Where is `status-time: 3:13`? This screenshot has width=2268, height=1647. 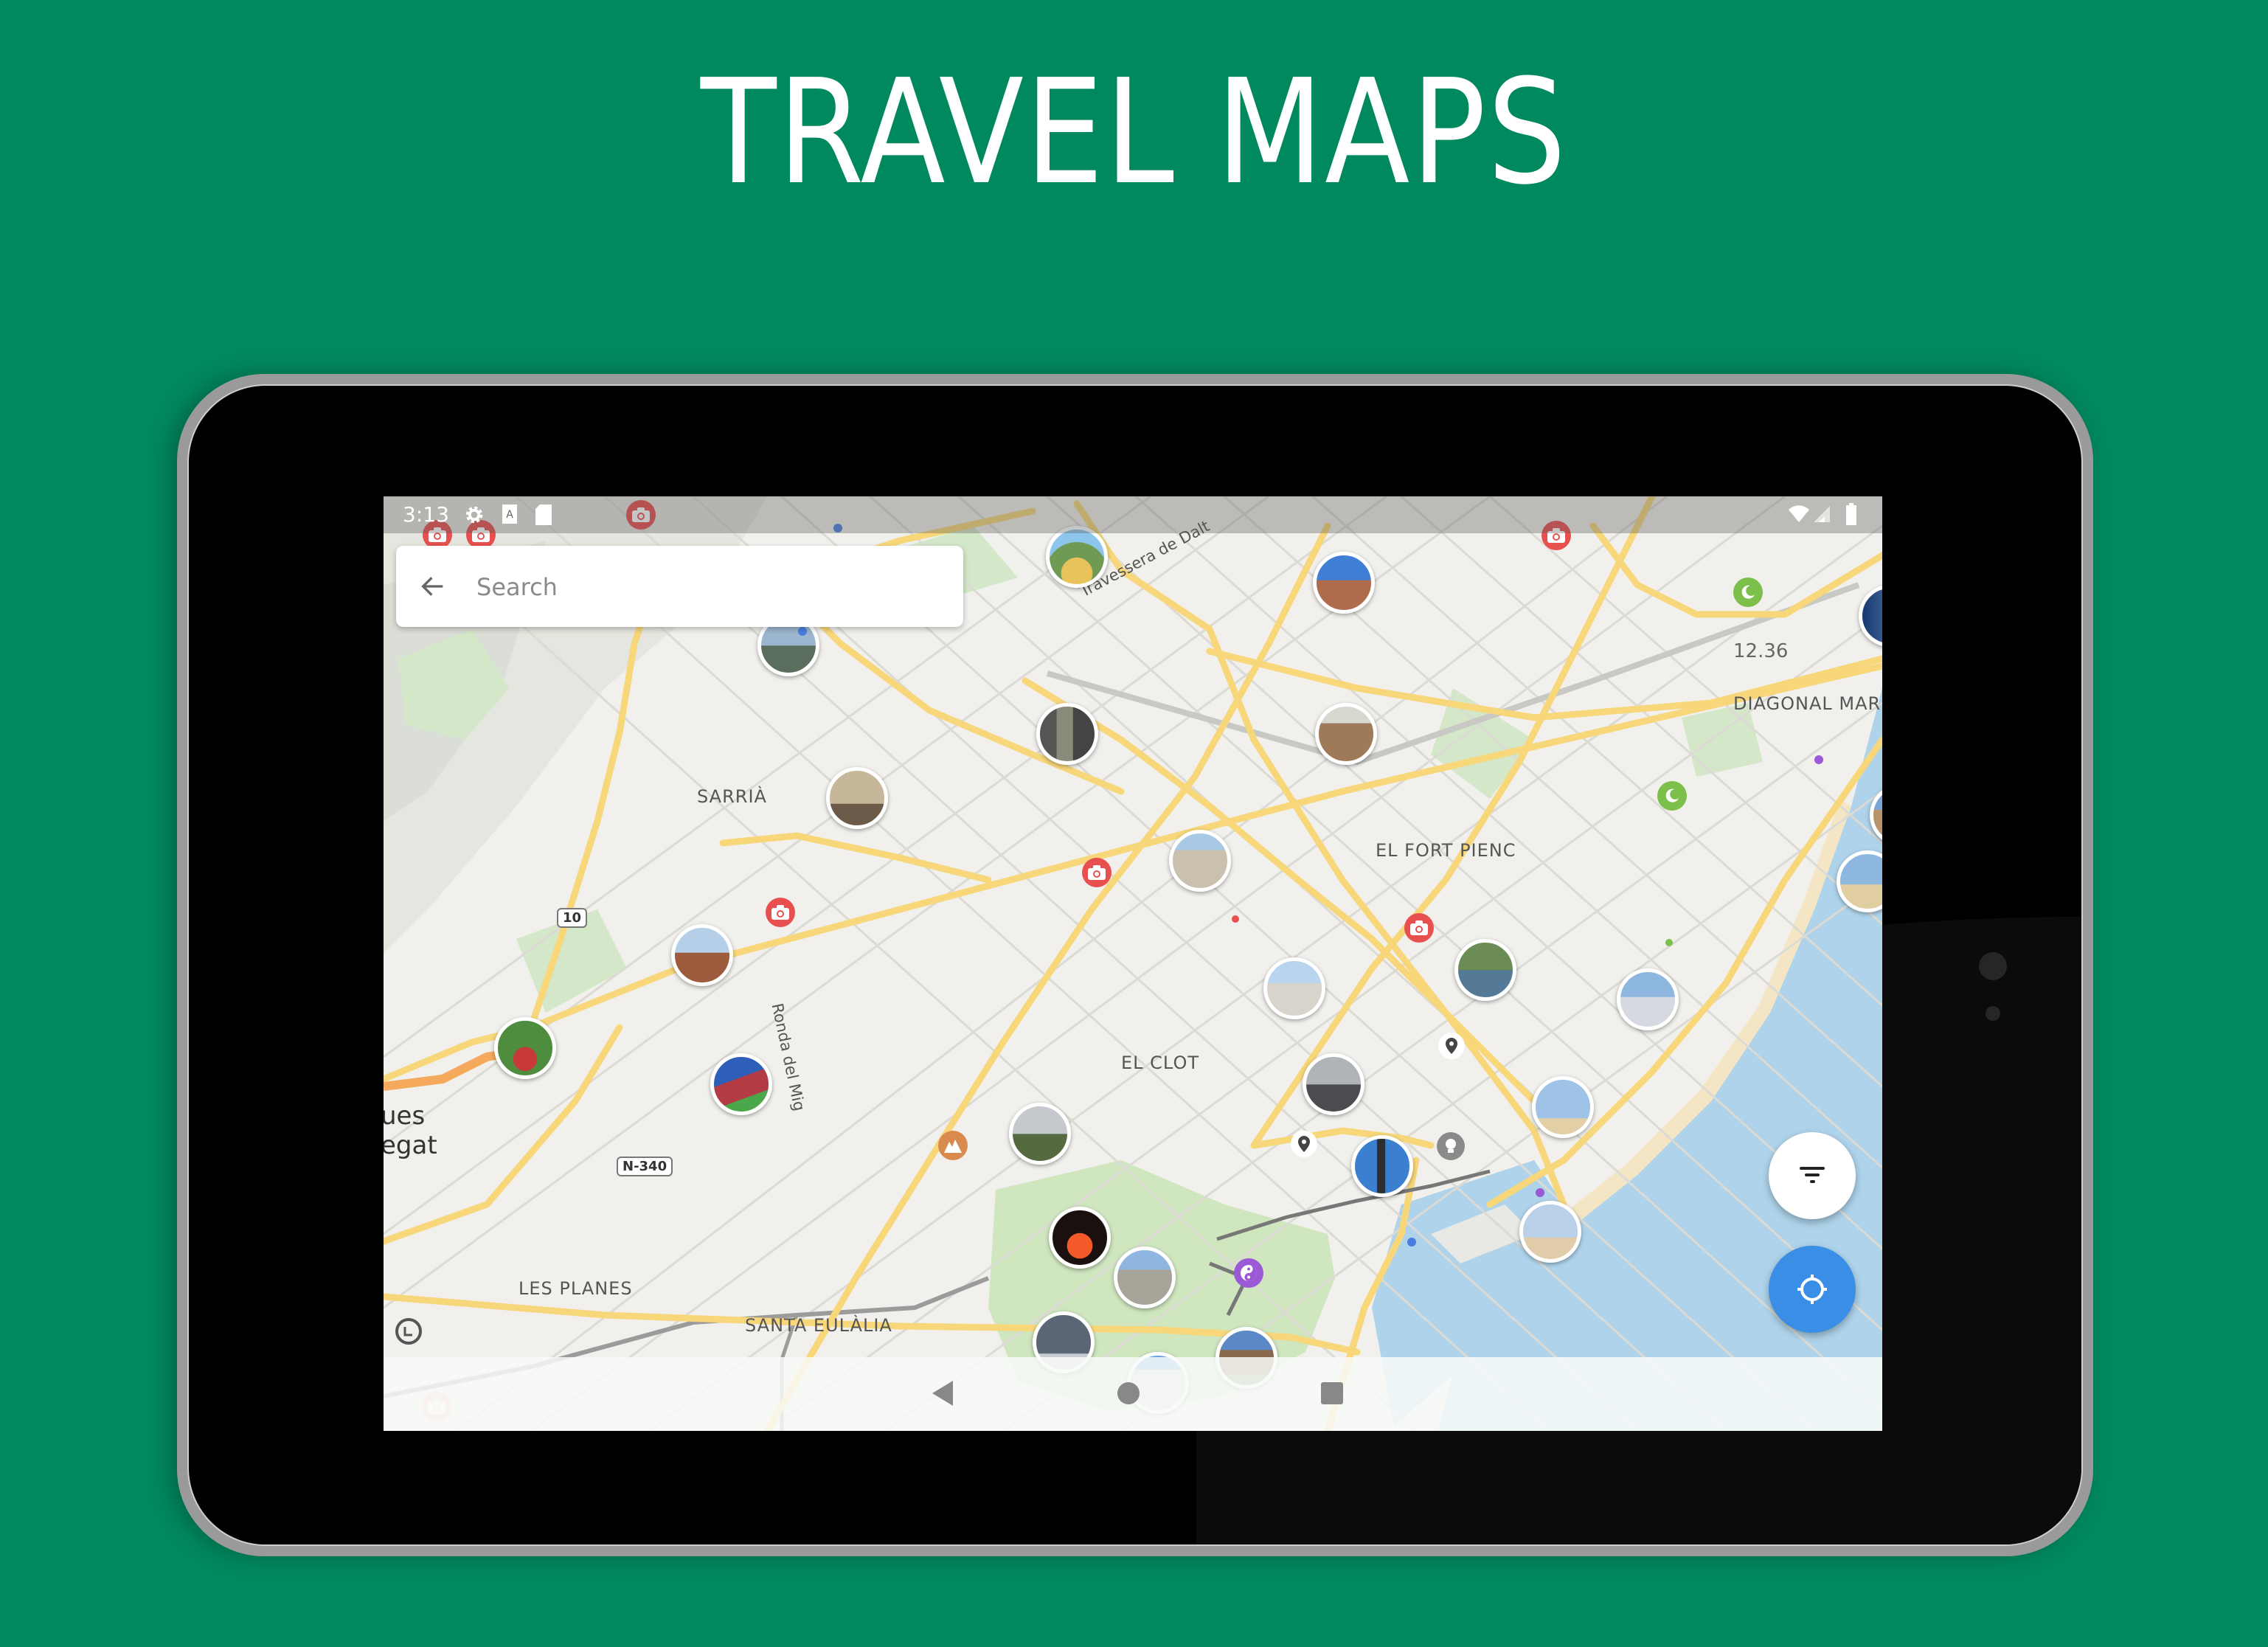 status-time: 3:13 is located at coordinates (426, 514).